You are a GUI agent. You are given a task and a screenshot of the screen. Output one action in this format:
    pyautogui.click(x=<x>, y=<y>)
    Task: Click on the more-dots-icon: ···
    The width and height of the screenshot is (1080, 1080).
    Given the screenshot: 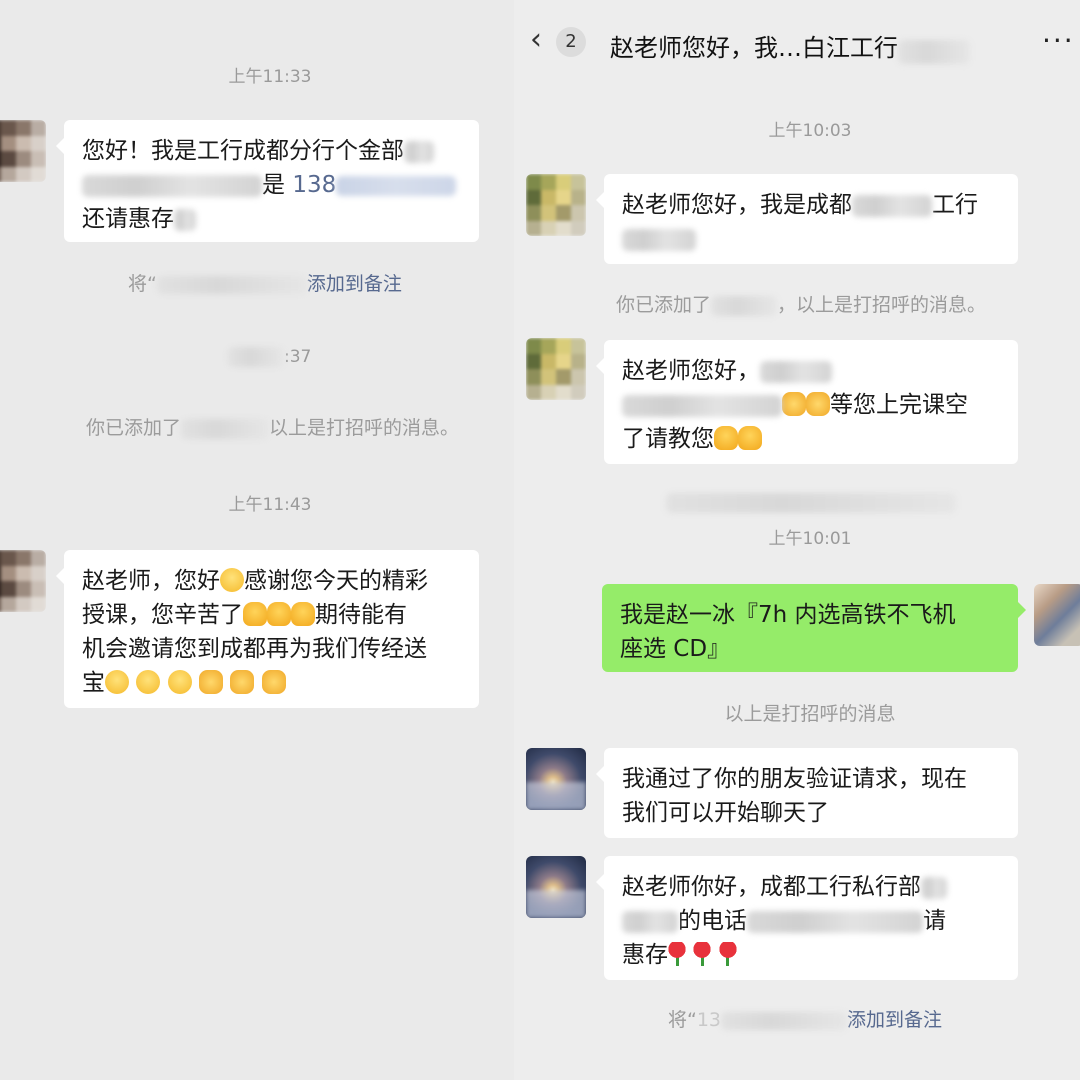 What is the action you would take?
    pyautogui.click(x=1058, y=40)
    